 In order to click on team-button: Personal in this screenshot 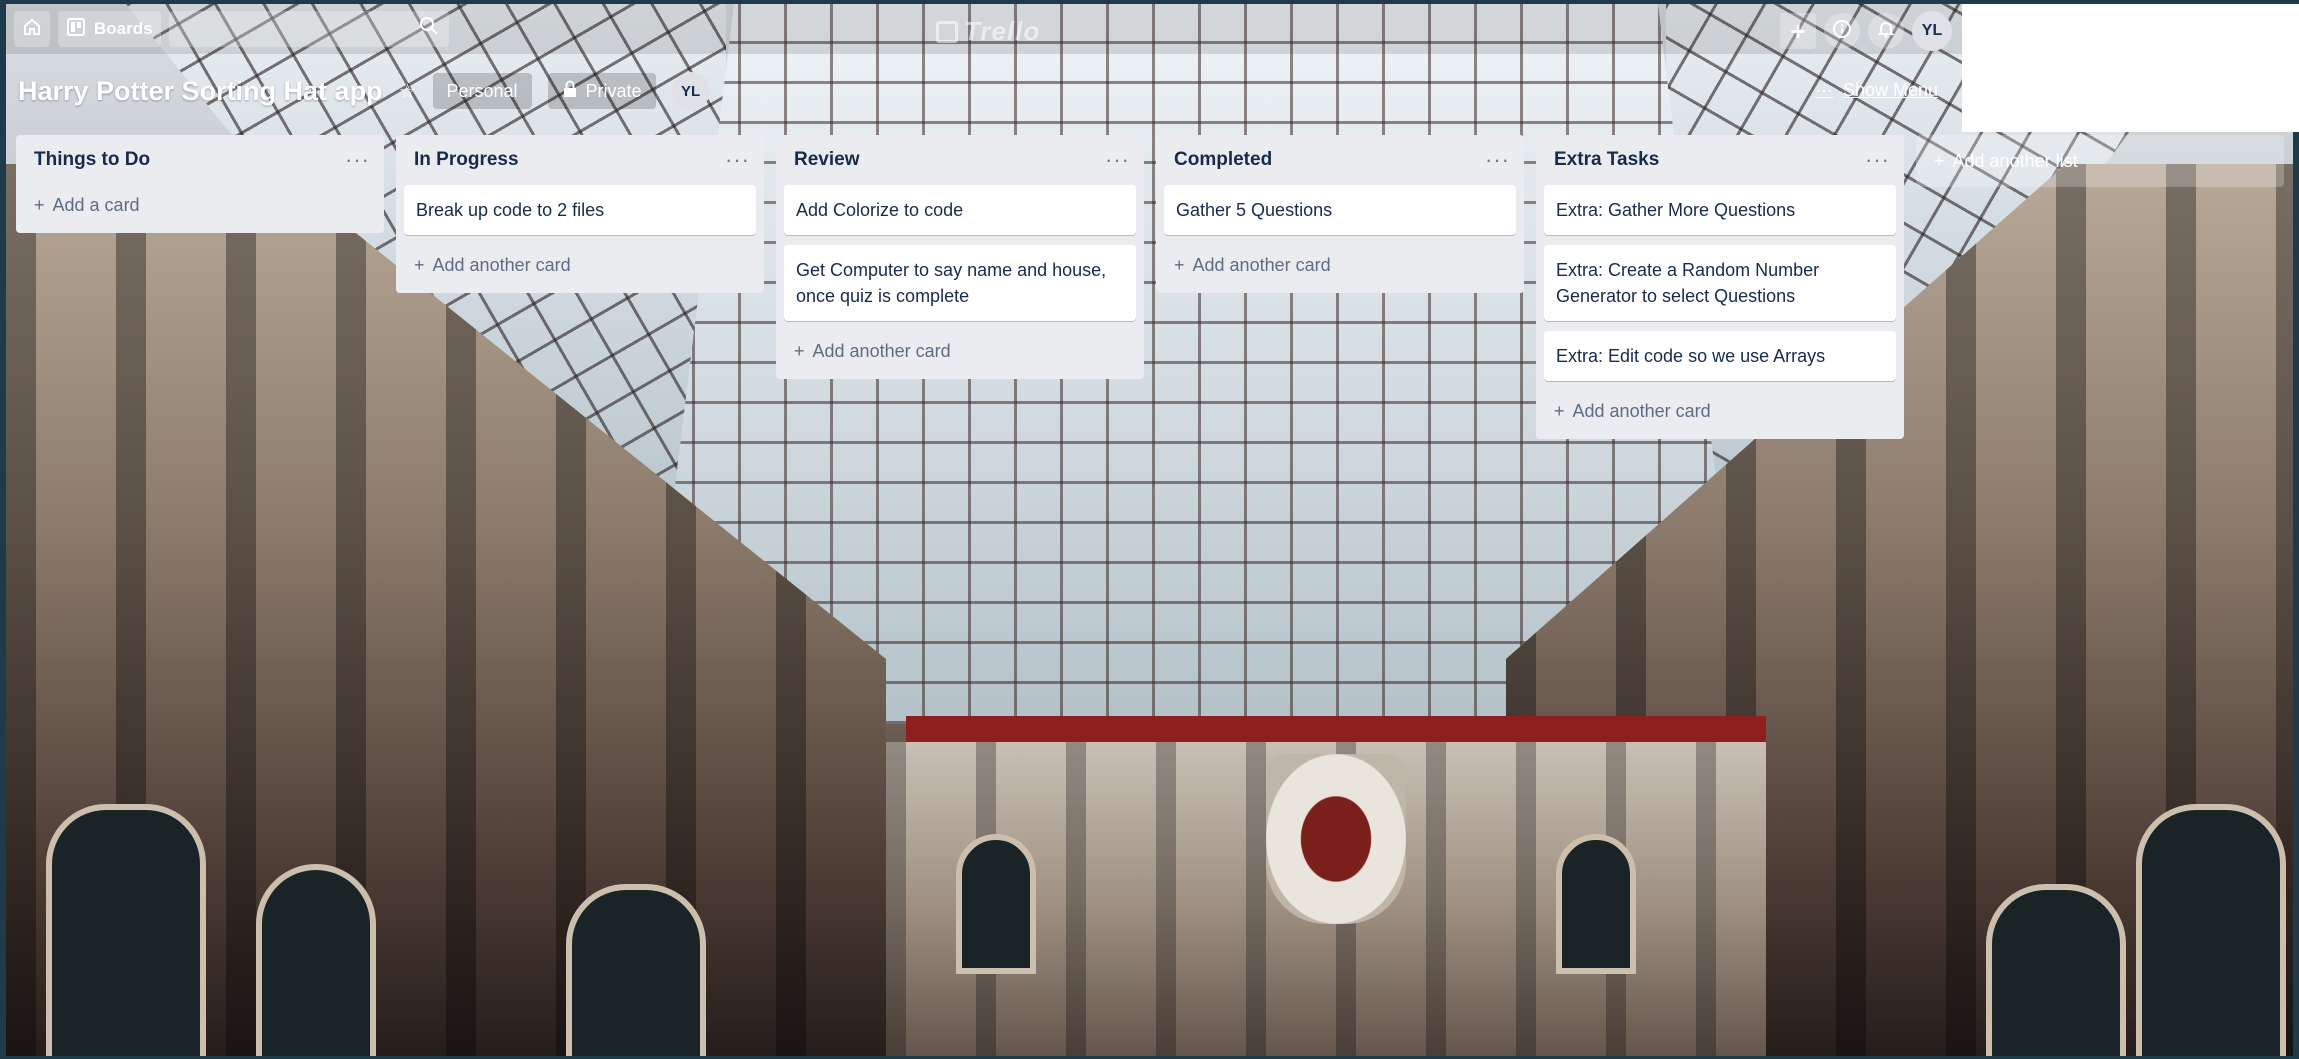, I will do `click(482, 91)`.